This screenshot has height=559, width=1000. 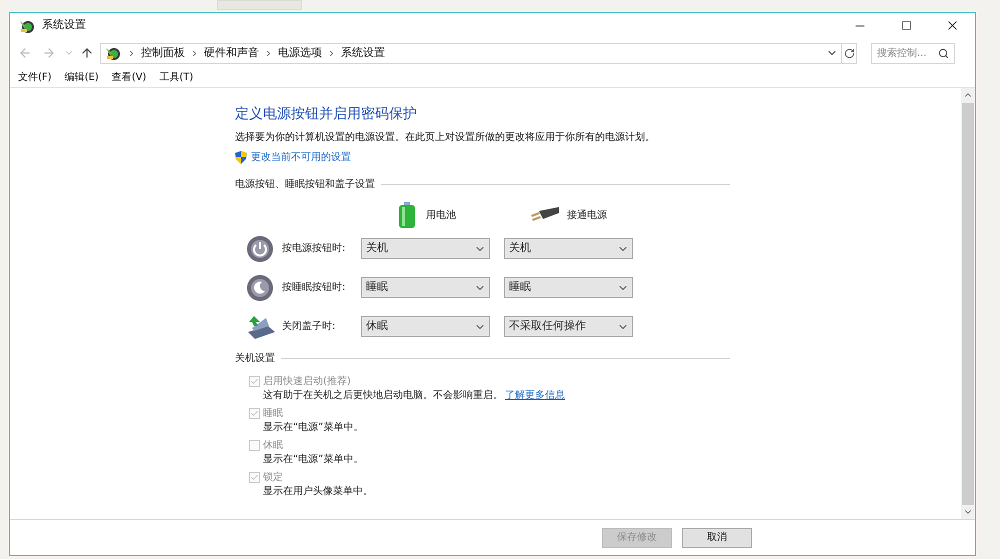 I want to click on up-button, so click(x=87, y=53).